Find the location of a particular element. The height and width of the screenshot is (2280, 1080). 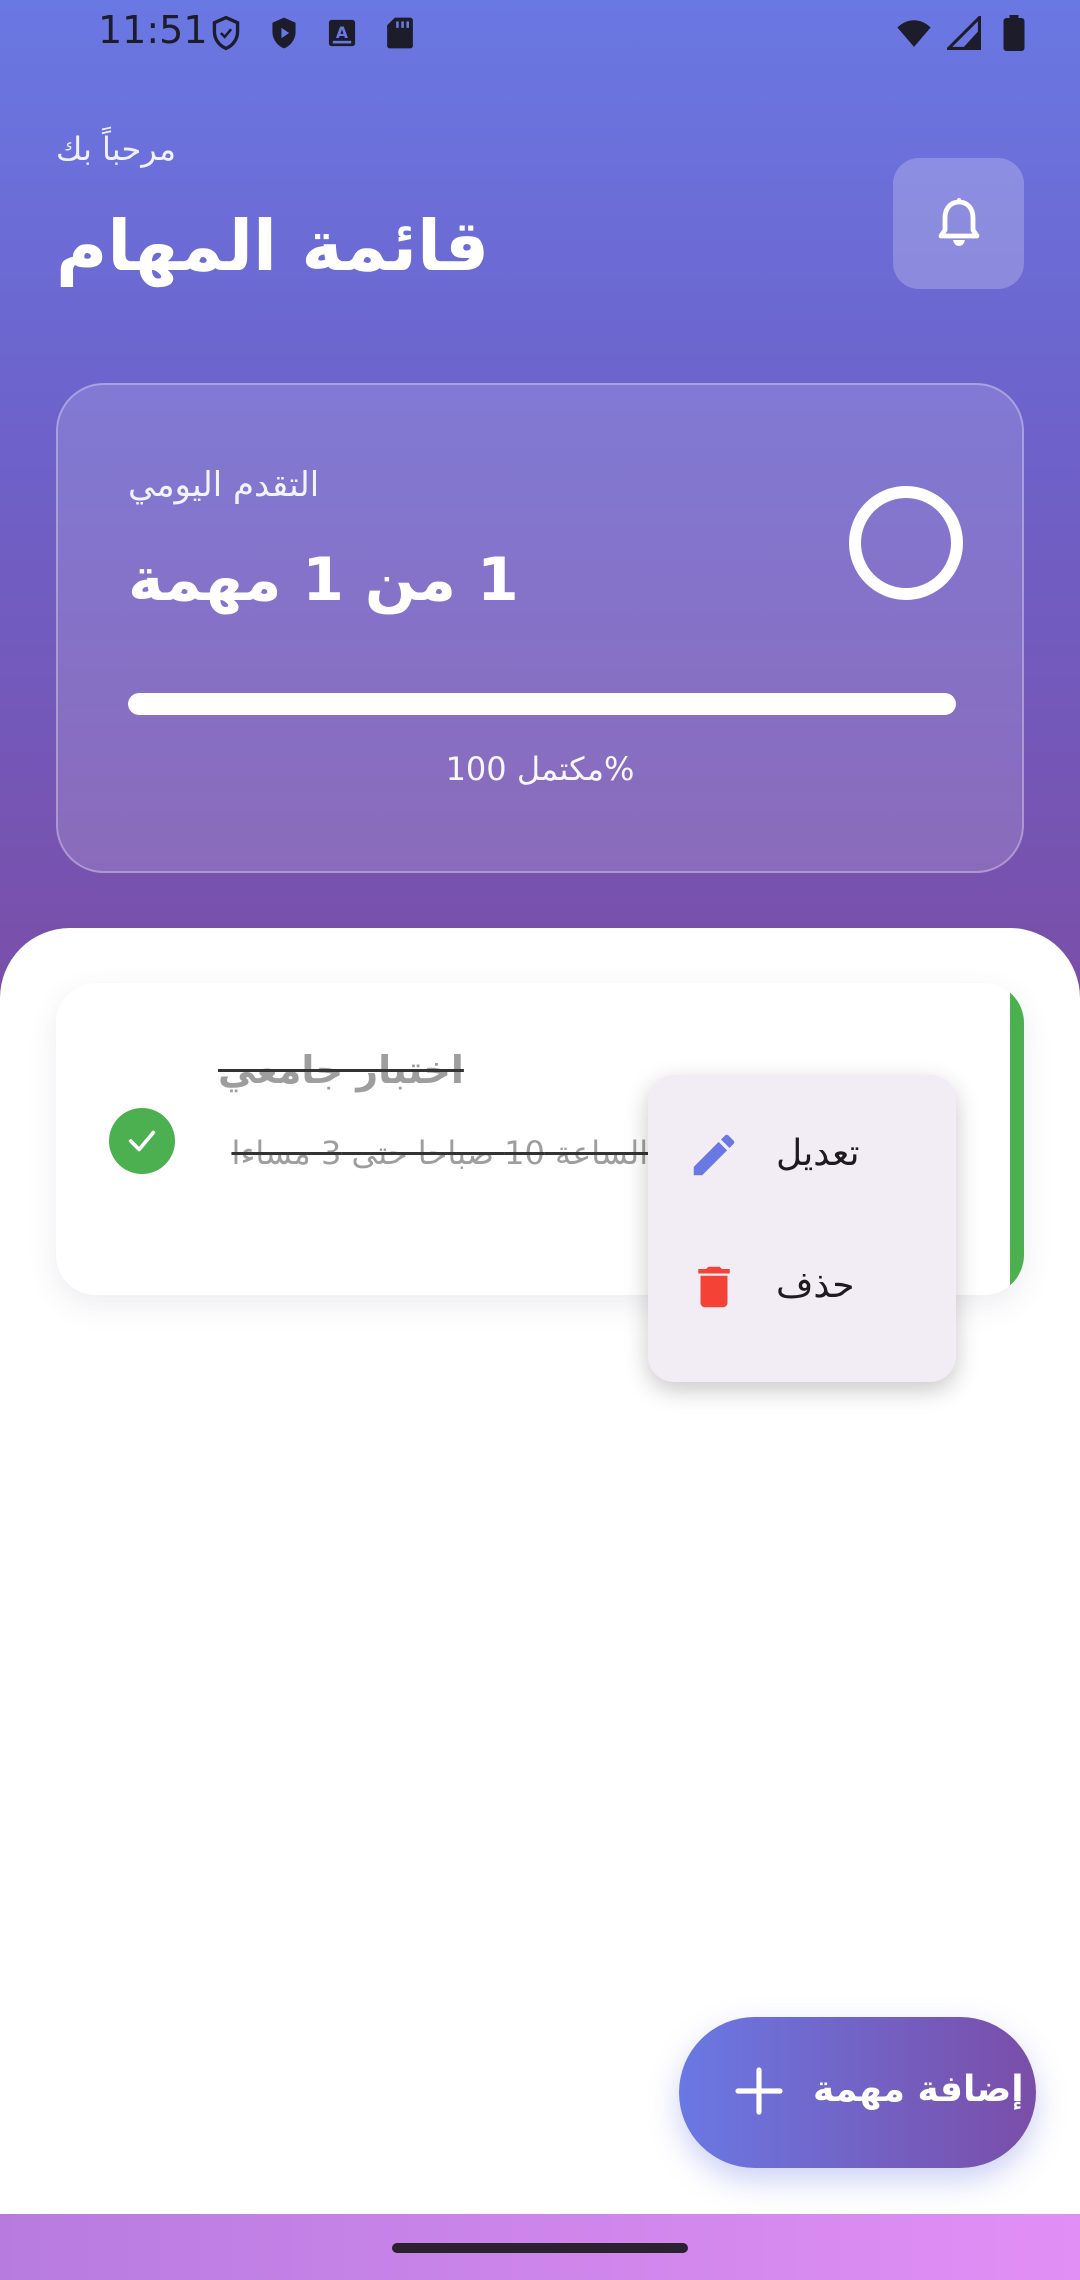

status-bar: 11:51 A is located at coordinates (540, 33).